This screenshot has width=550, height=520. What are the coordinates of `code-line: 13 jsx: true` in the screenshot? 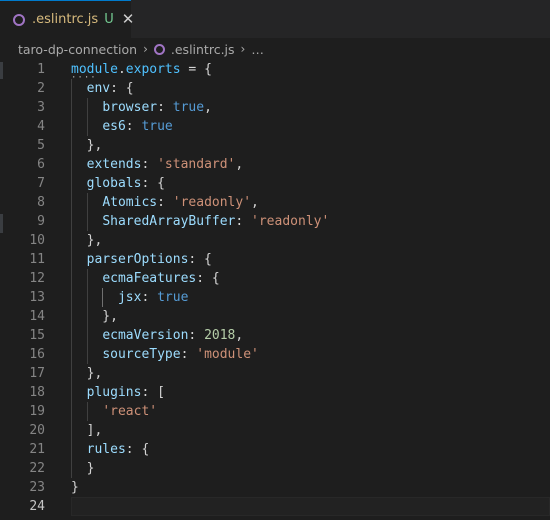 It's located at (275, 297).